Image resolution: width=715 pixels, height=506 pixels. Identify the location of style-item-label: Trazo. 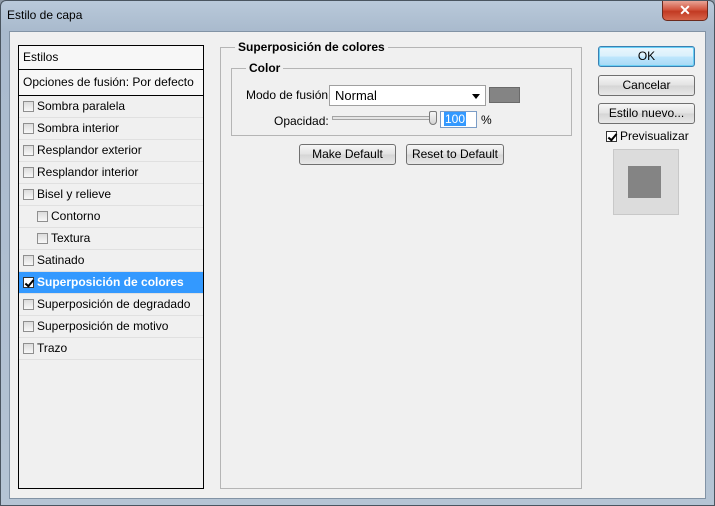
(52, 348).